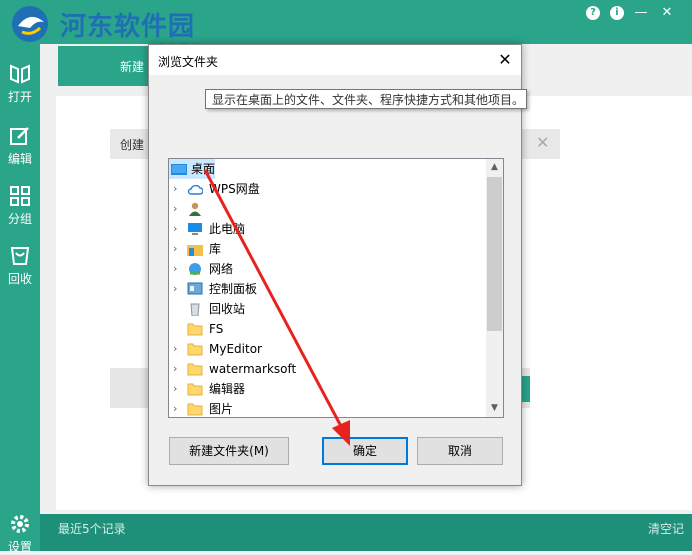 This screenshot has height=555, width=692. Describe the element at coordinates (195, 288) in the screenshot. I see `control-panel-icon` at that location.